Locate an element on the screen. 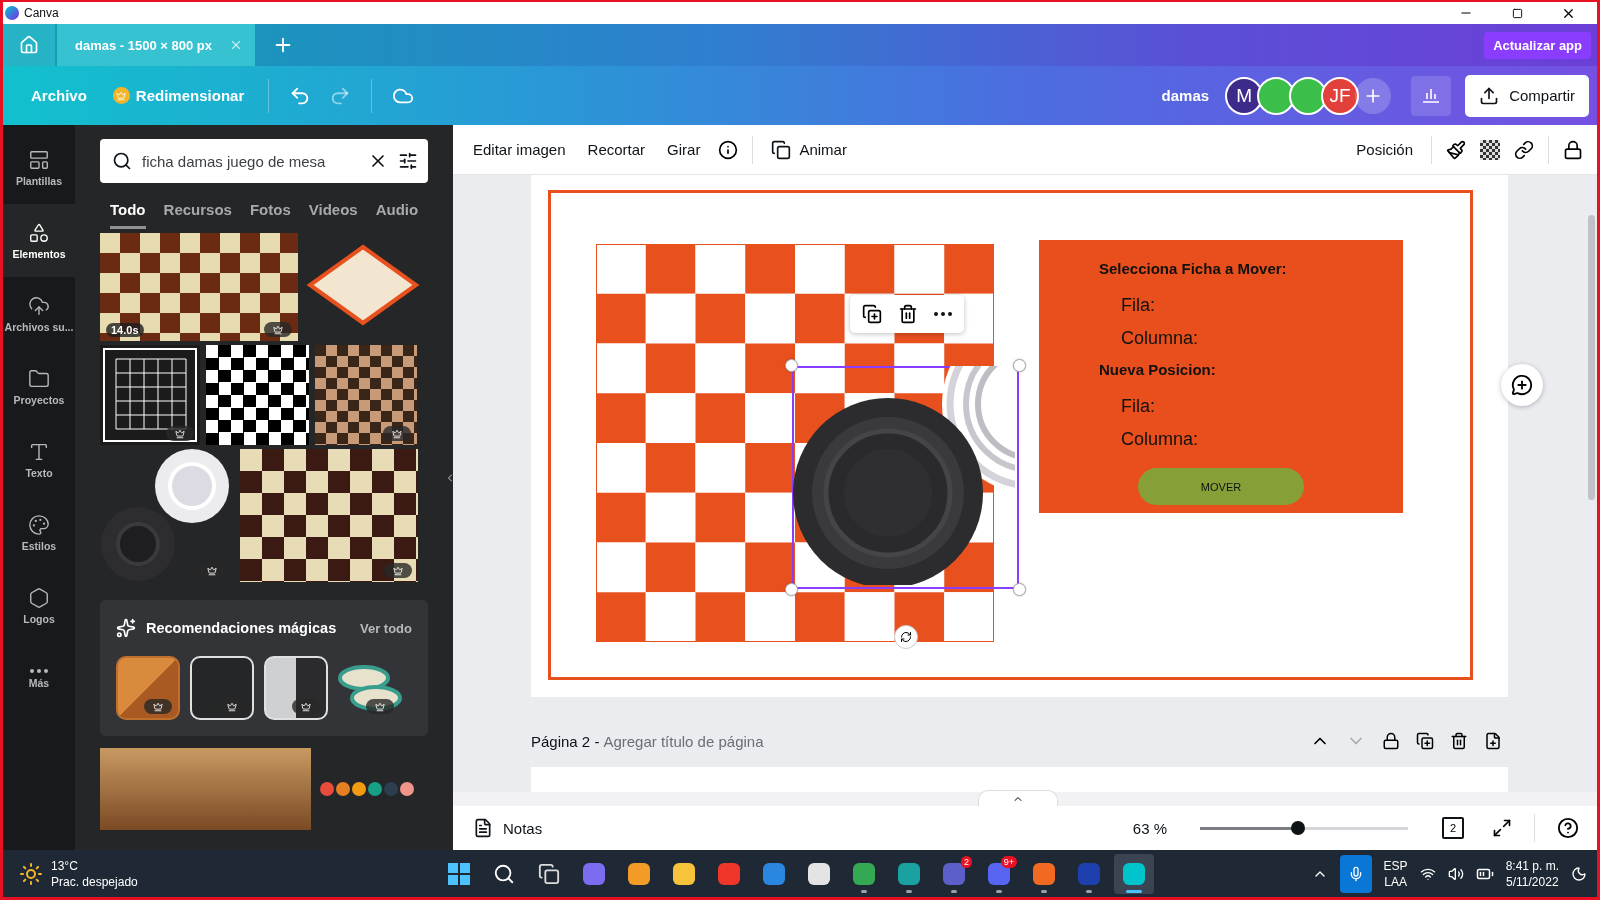 This screenshot has height=900, width=1600. notifications-icon is located at coordinates (1579, 873).